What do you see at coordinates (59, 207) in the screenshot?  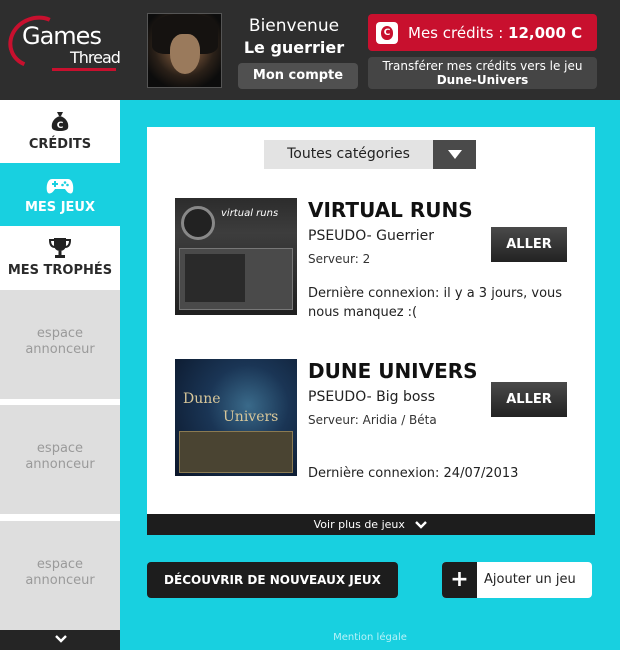 I see `sidebar-item-label: MES JEUX` at bounding box center [59, 207].